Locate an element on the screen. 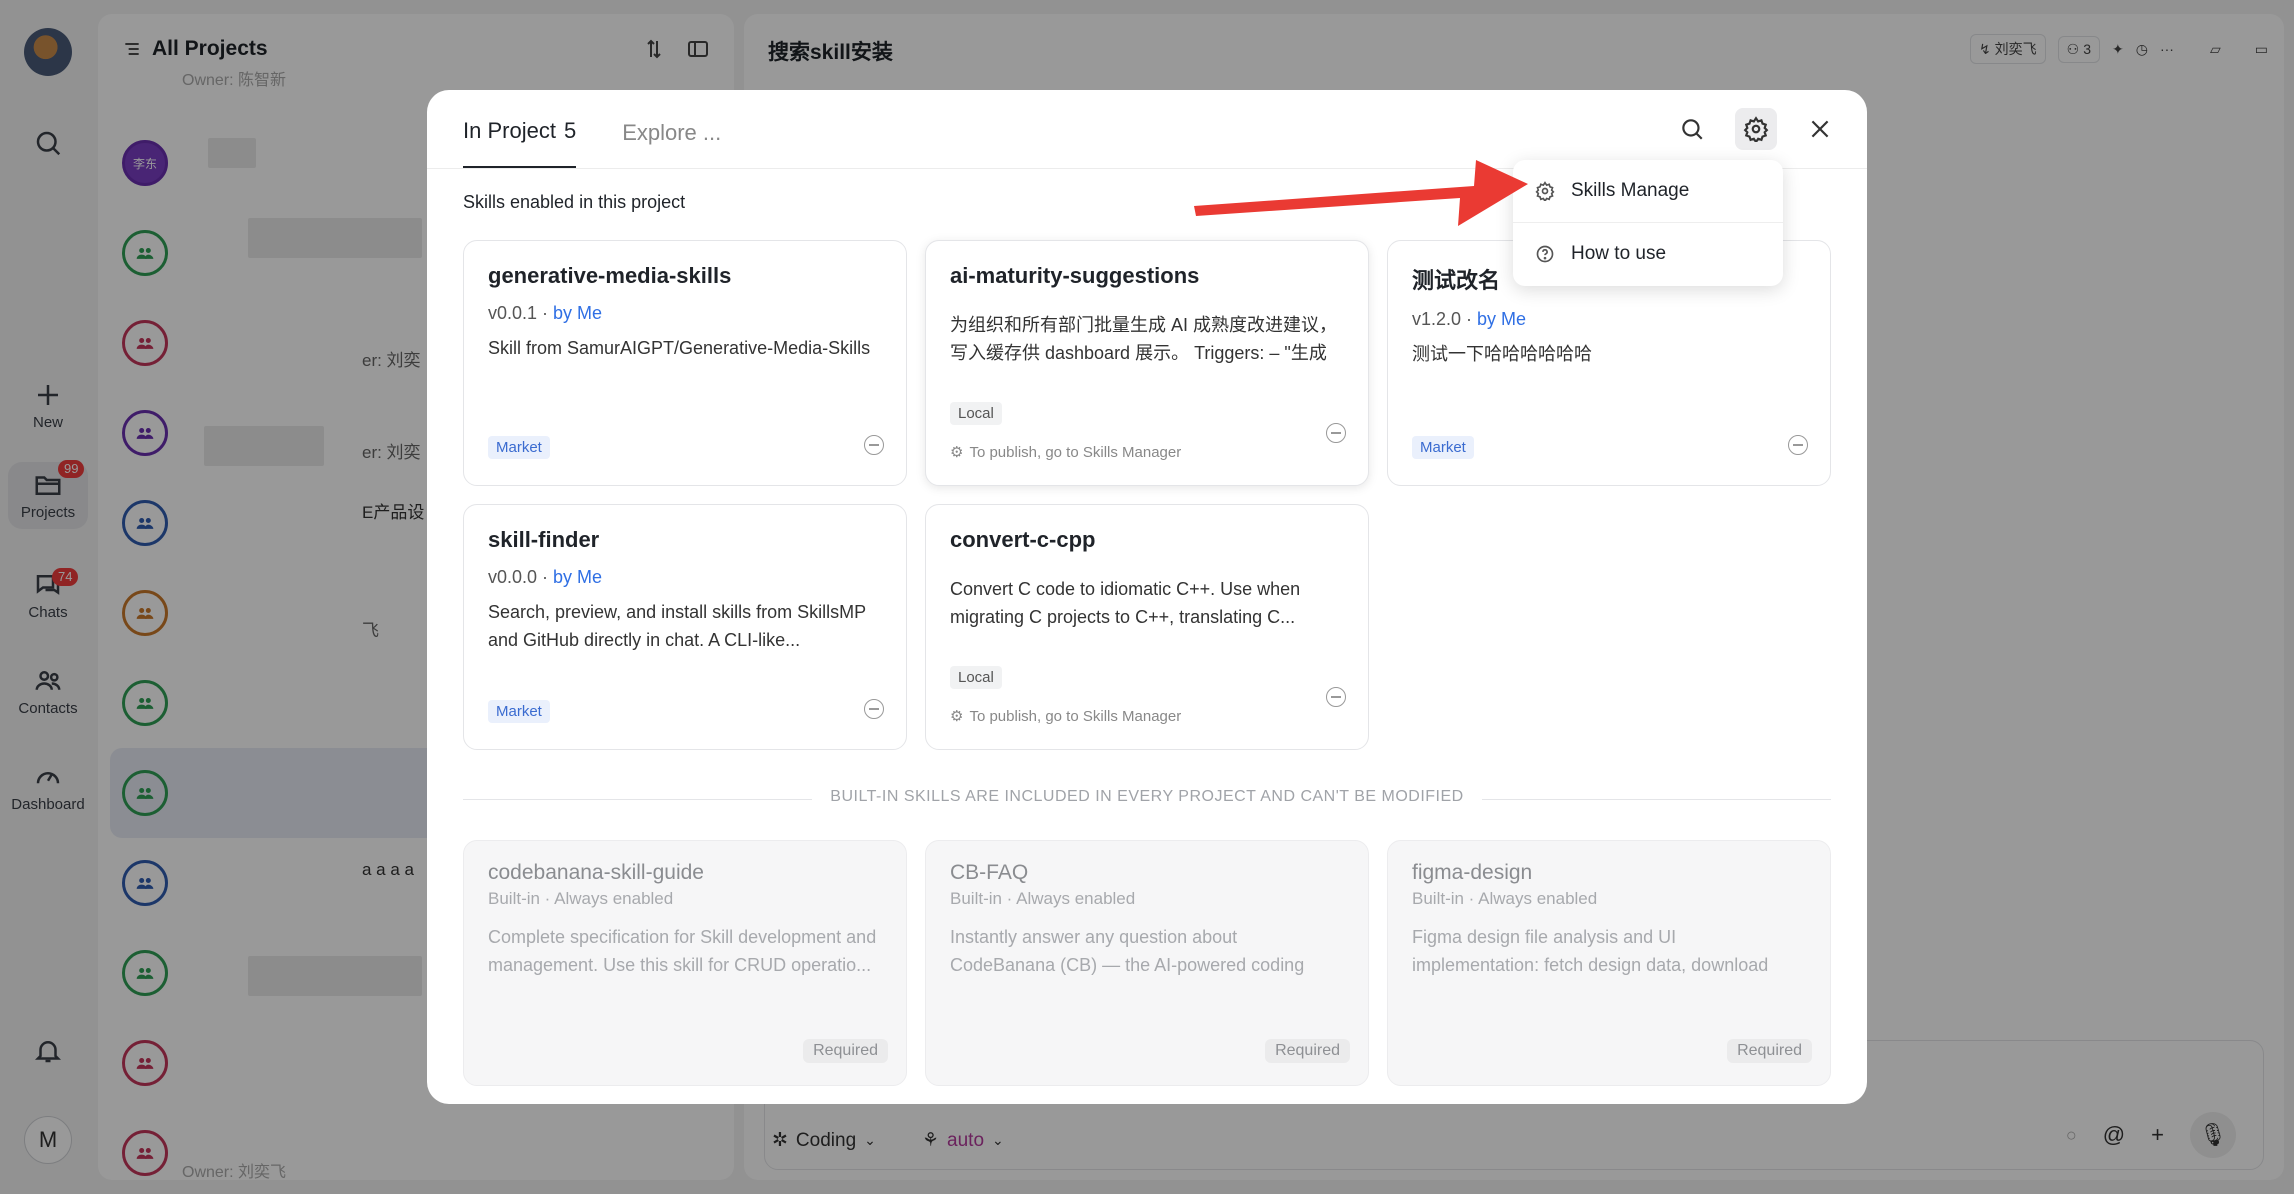 The width and height of the screenshot is (2294, 1194). skill-meta: v0.0.0 · by Me is located at coordinates (545, 577).